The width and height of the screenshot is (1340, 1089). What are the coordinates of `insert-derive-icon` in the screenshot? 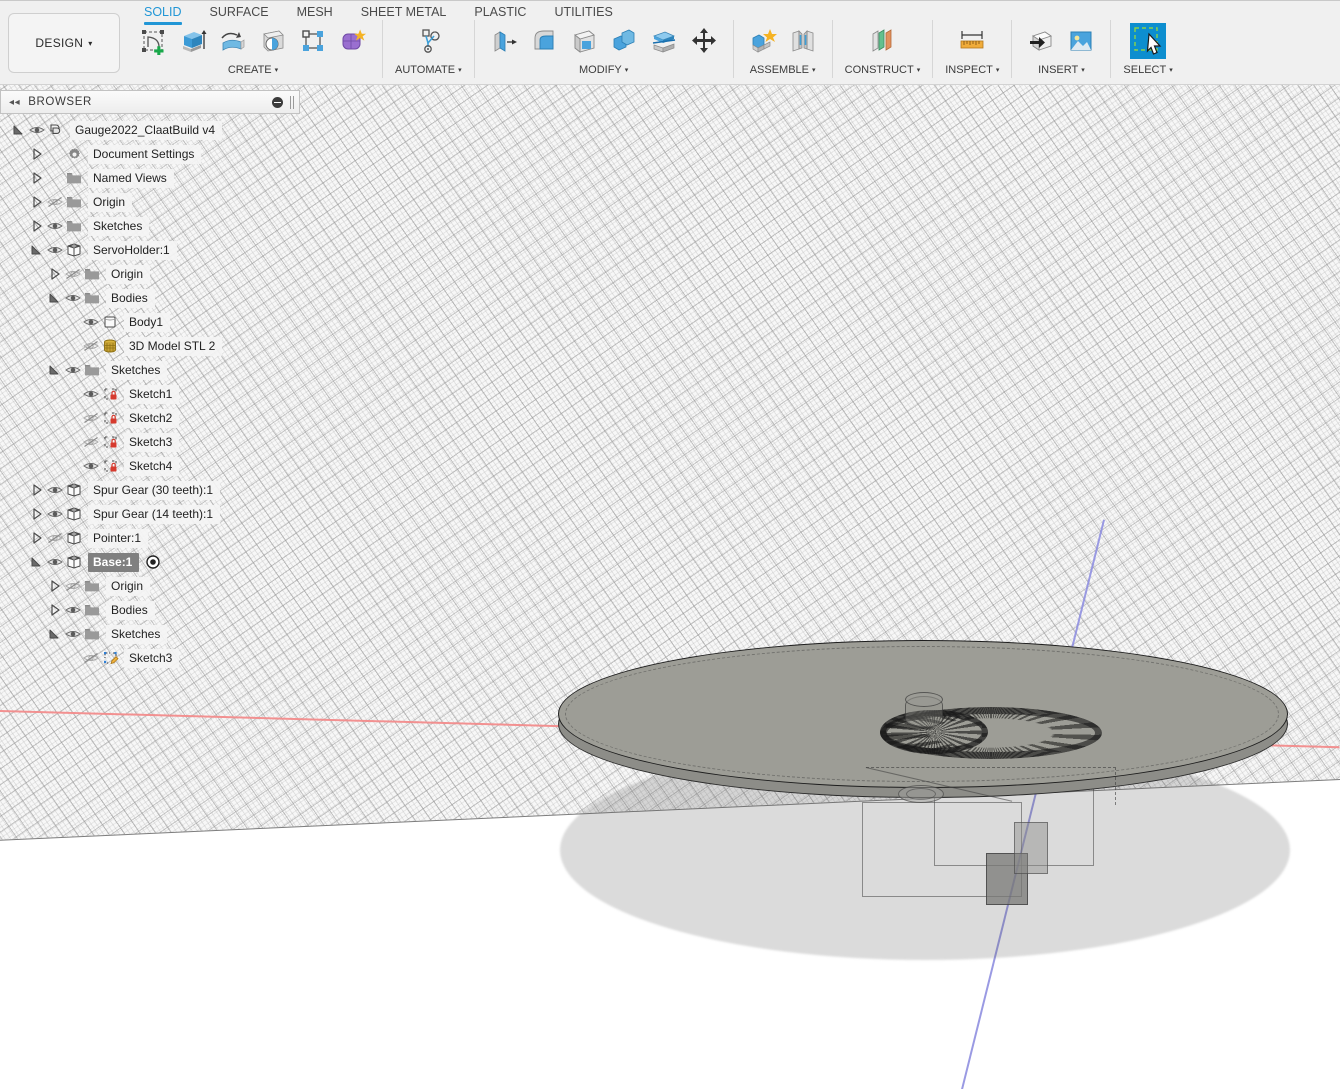 It's located at (1041, 41).